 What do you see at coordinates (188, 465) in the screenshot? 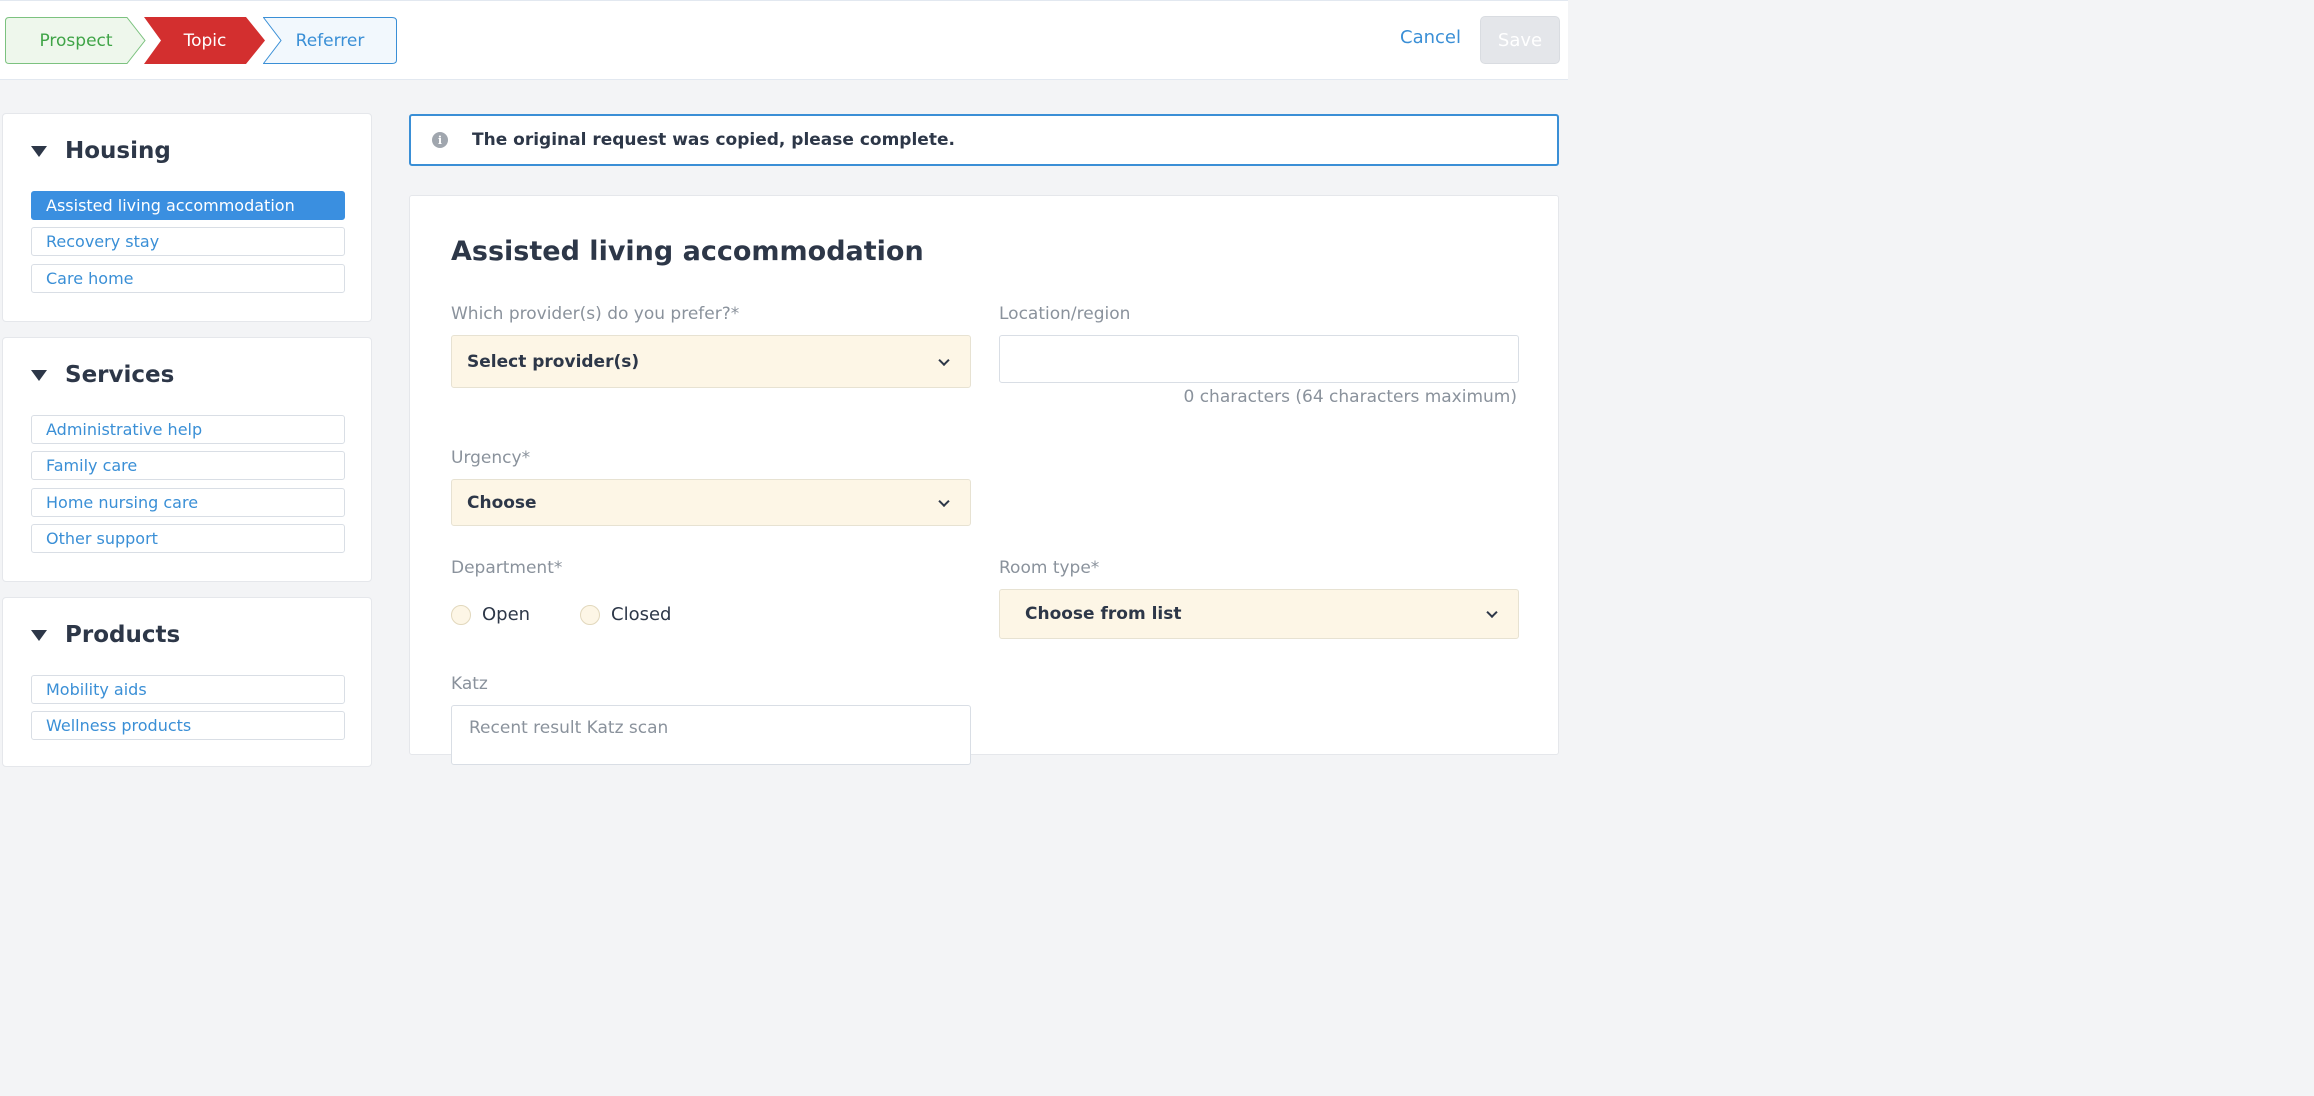
I see `sidebar-item-family-care: Family care` at bounding box center [188, 465].